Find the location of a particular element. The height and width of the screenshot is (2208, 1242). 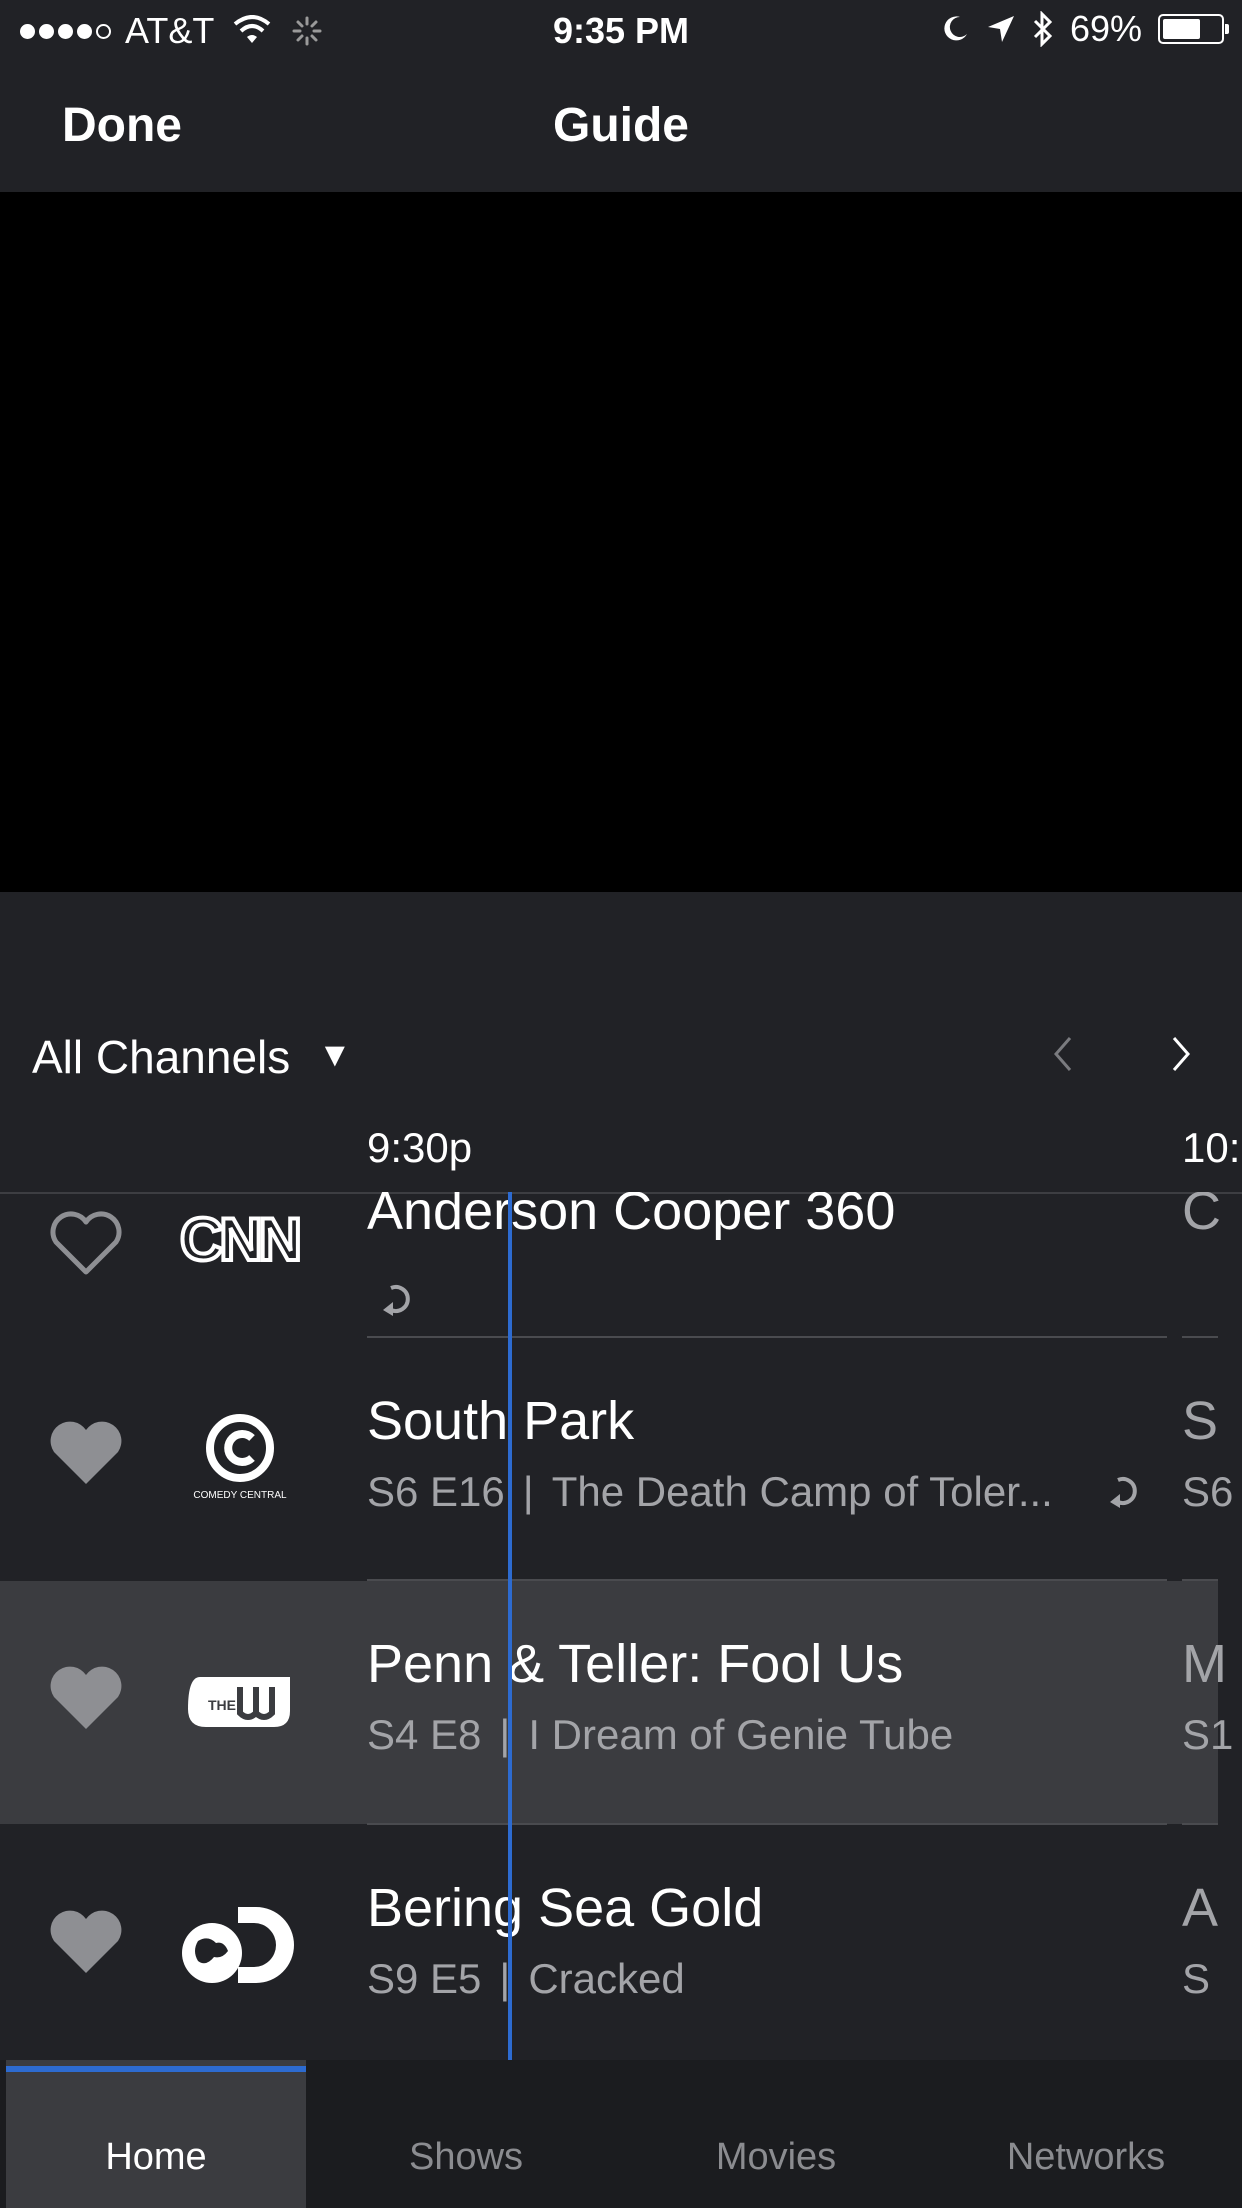

time-slot: 9:30p is located at coordinates (420, 1147).